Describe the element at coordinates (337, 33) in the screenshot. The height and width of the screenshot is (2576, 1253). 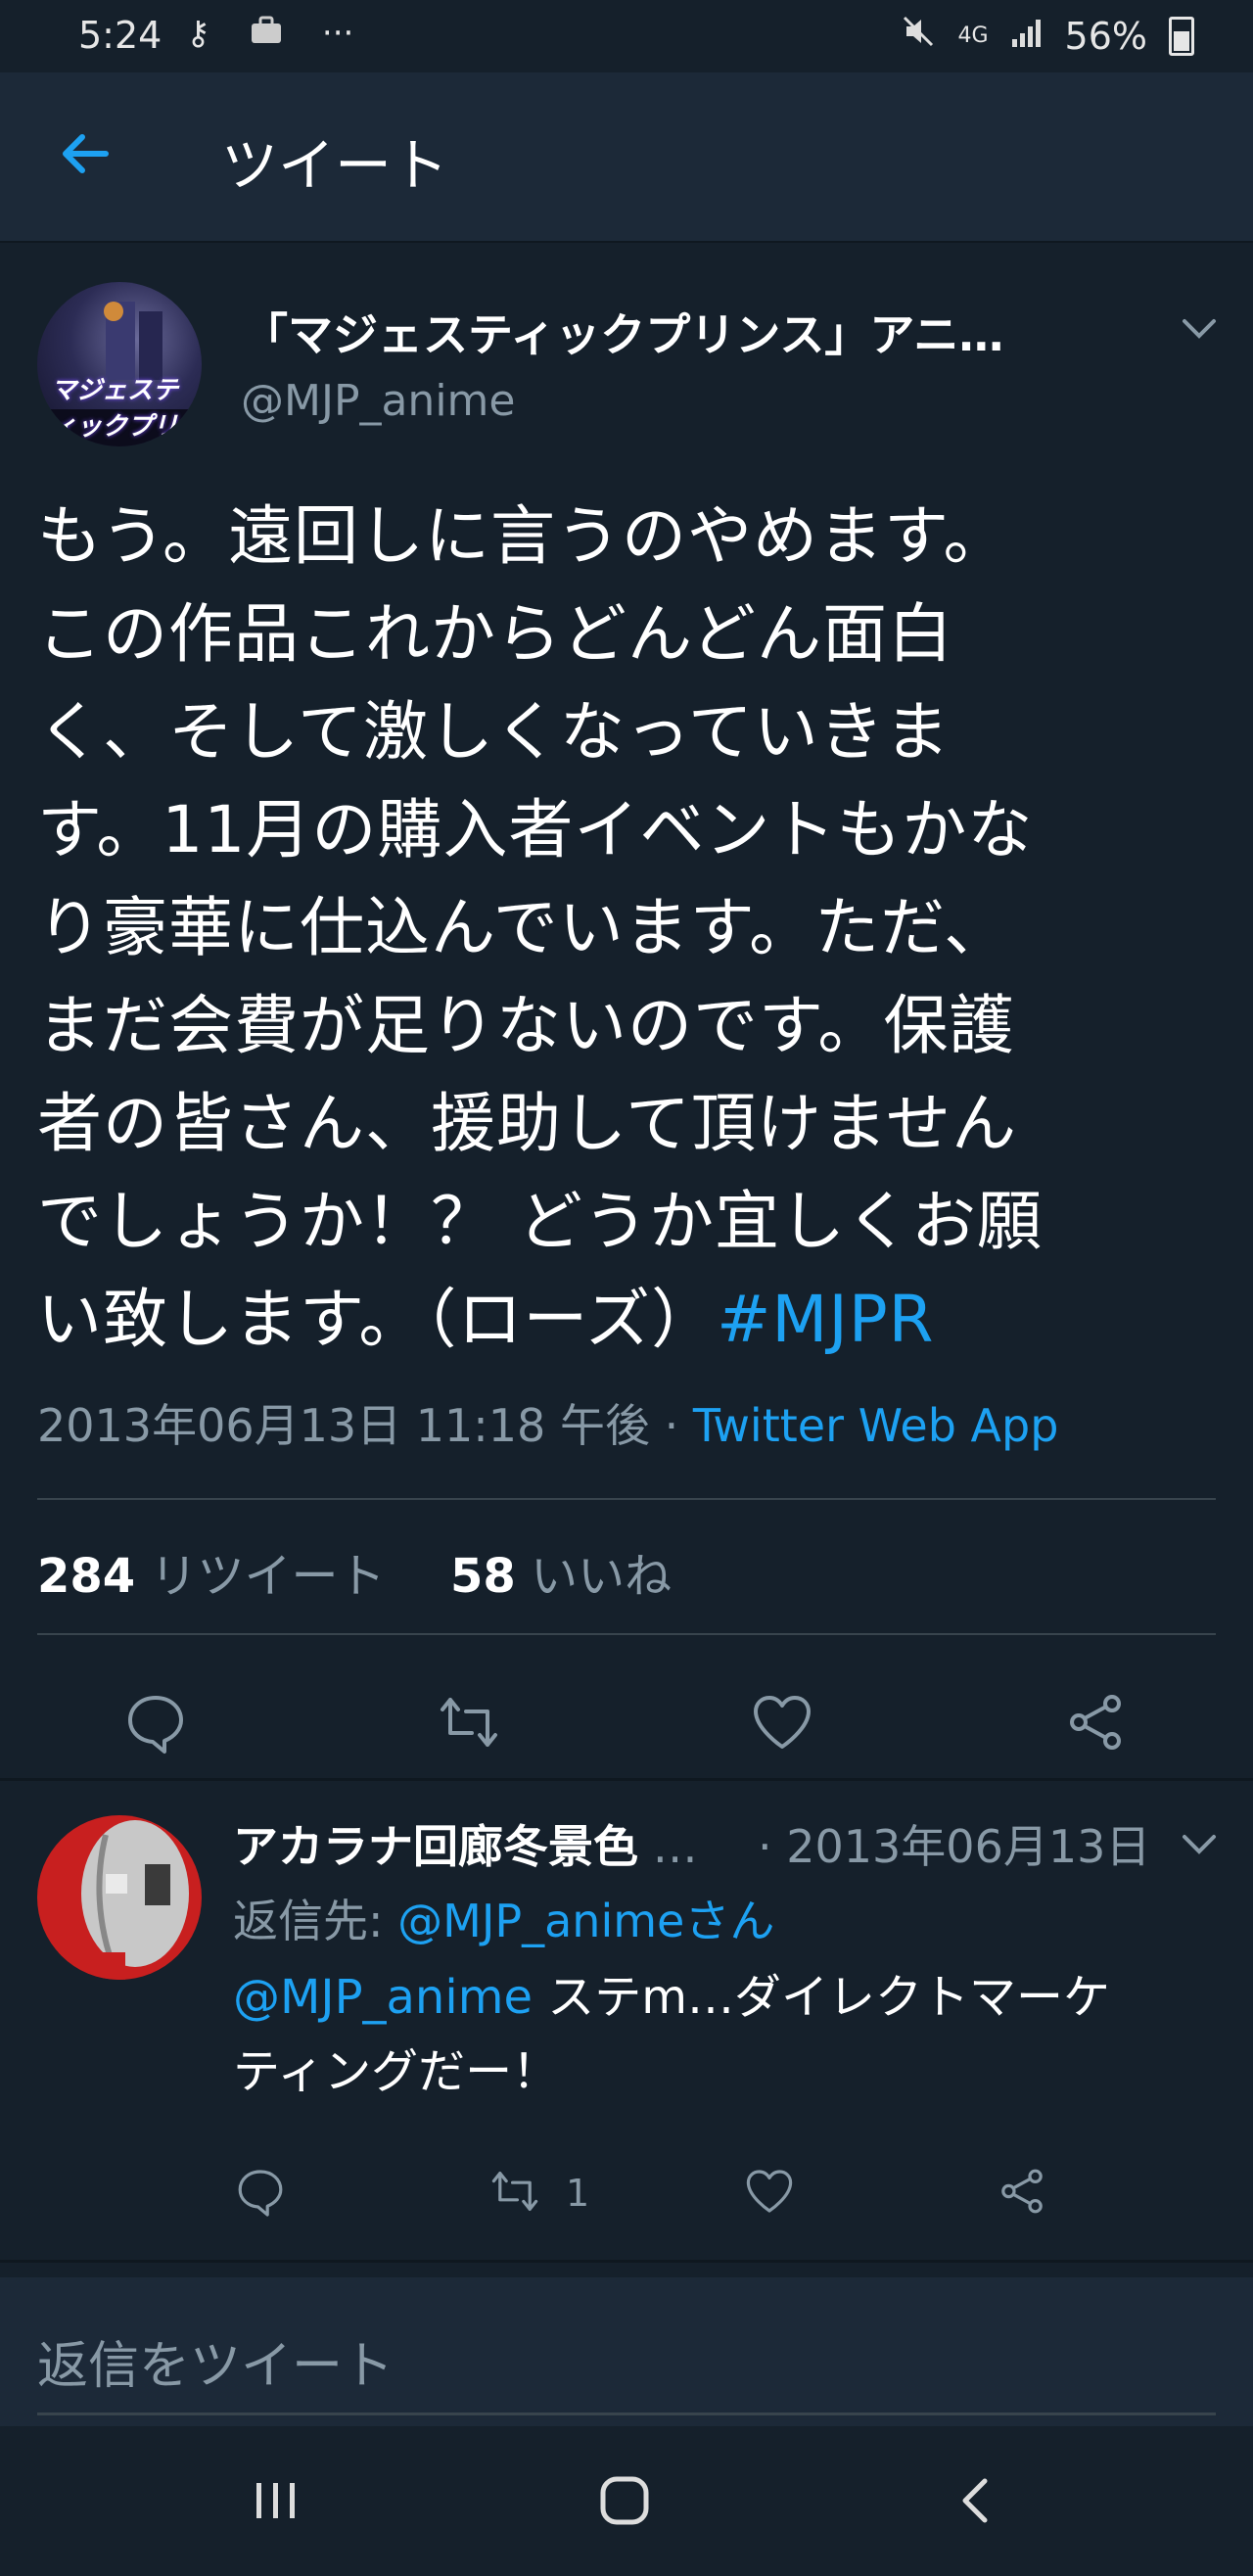
I see `more-dots-icon: ···` at that location.